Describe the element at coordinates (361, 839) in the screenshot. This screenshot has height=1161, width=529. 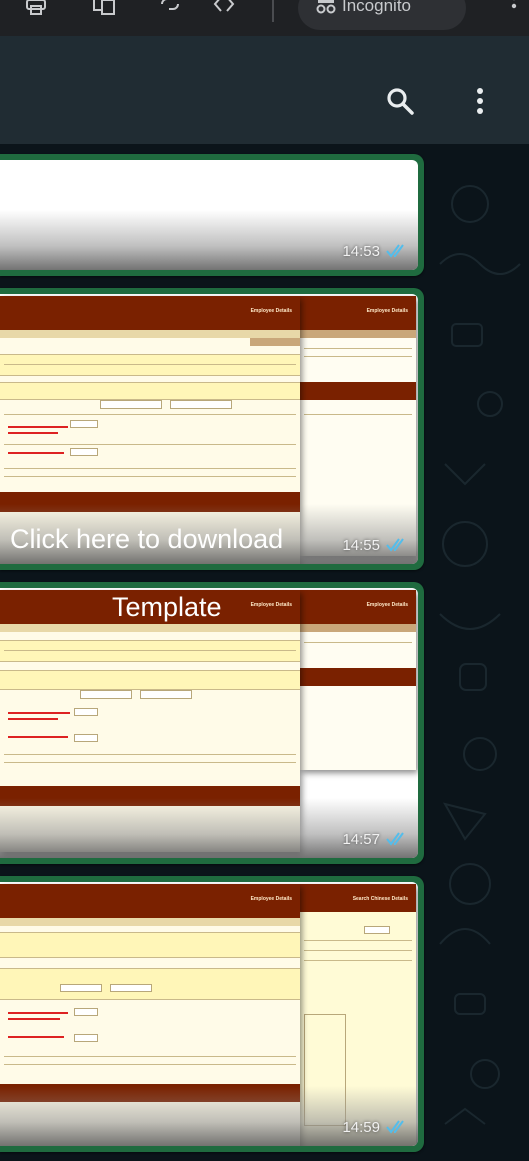
I see `message-time: 14:57` at that location.